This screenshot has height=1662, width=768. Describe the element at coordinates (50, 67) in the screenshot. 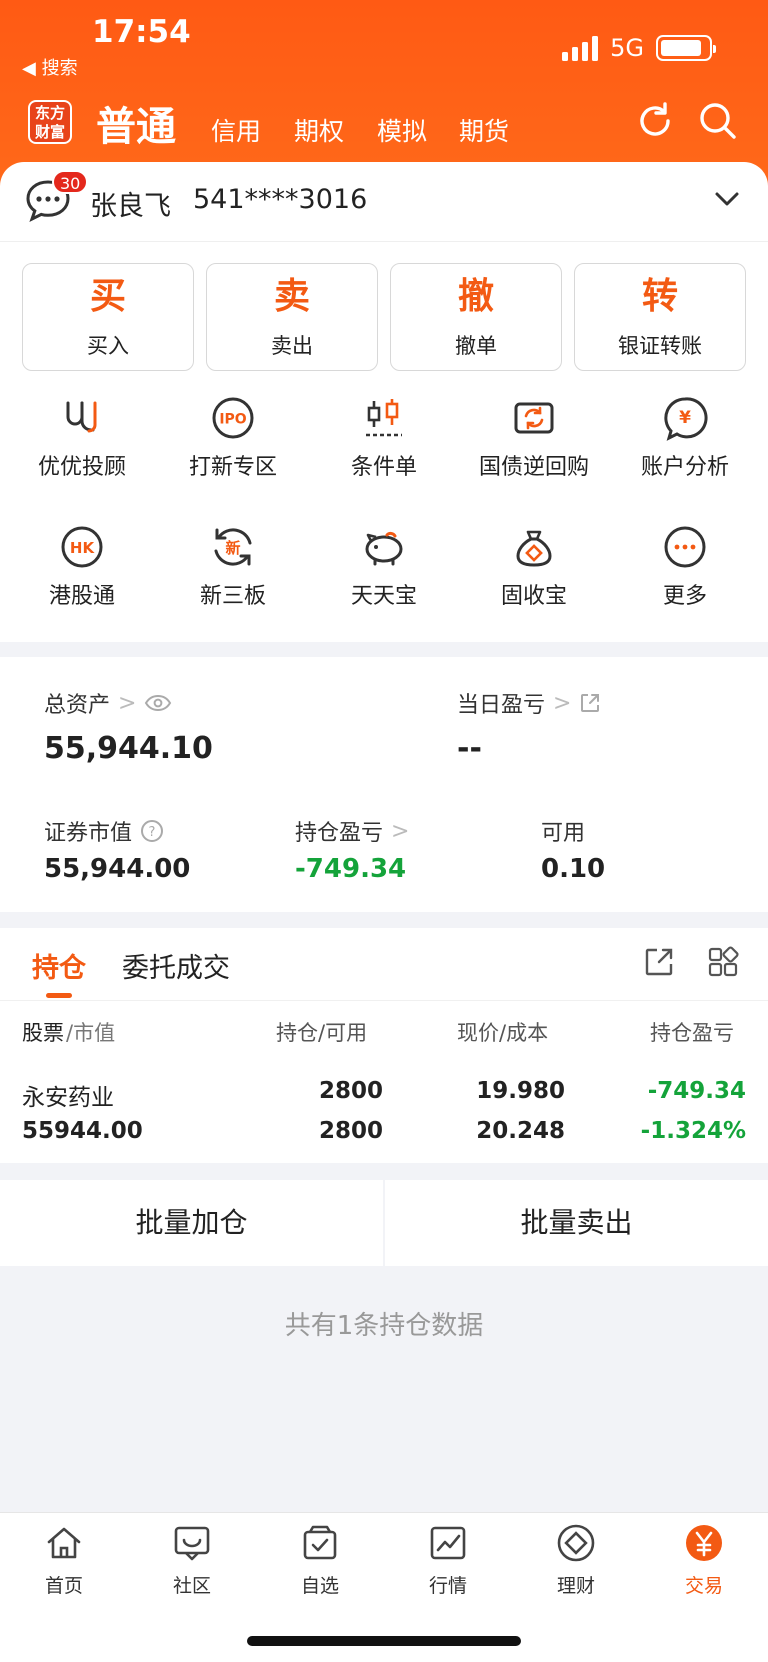

I see `back-to-search-link: ◀ 搜索` at that location.